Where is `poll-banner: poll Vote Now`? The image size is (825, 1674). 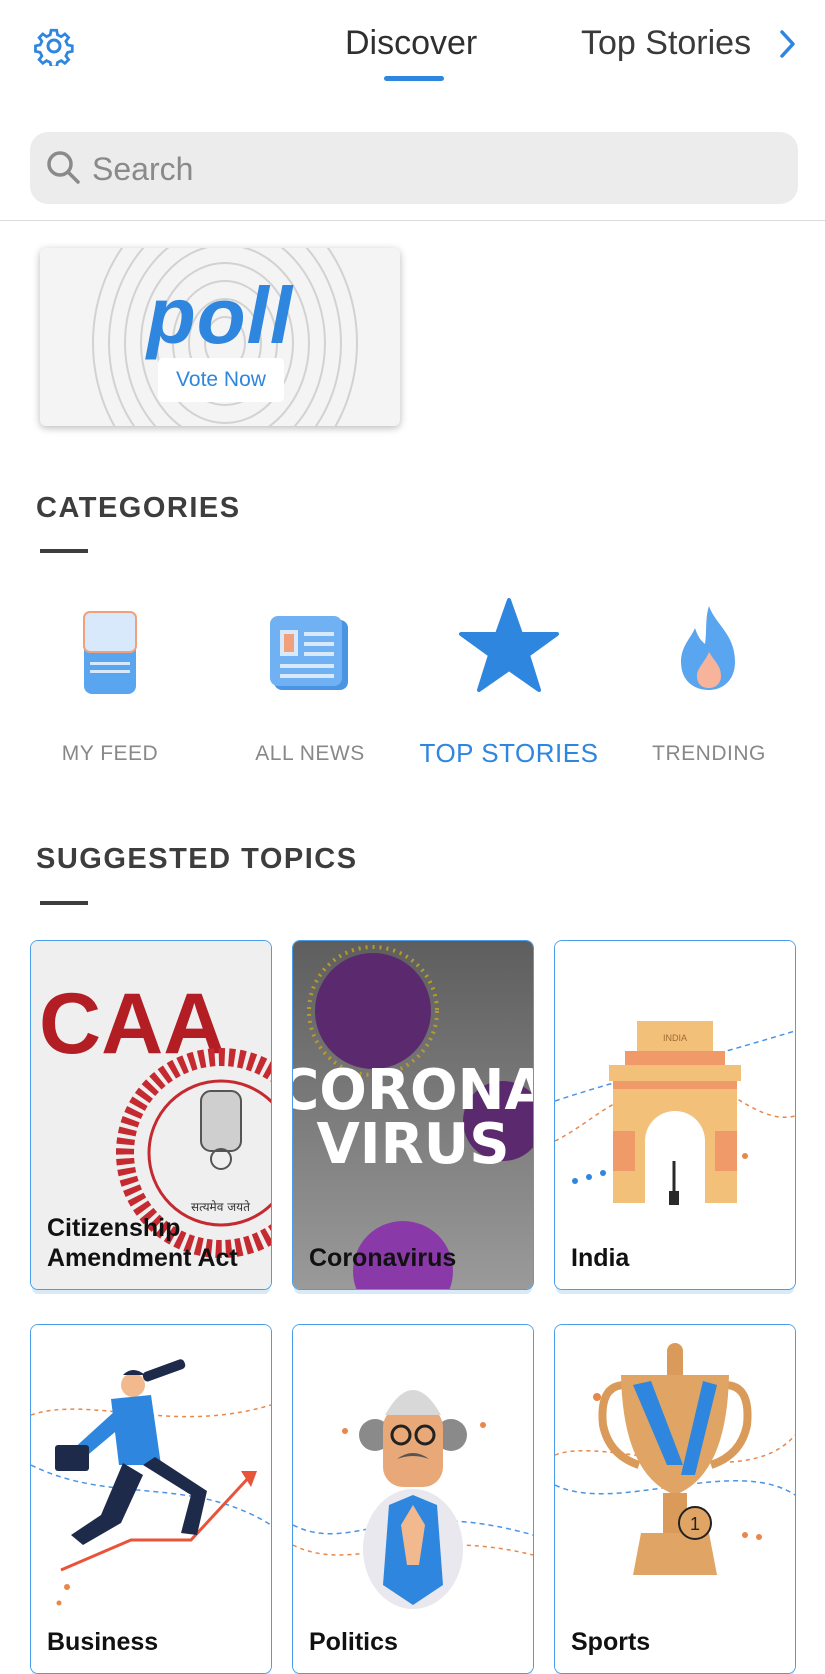
poll-banner: poll Vote Now is located at coordinates (220, 337).